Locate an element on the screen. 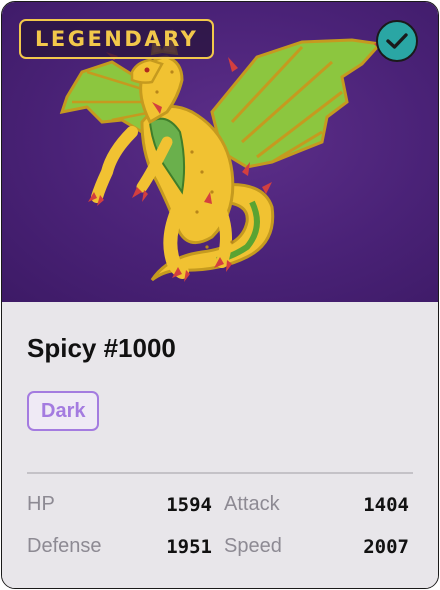 This screenshot has height=590, width=440. rarity-badge: LEGENDARY is located at coordinates (117, 39).